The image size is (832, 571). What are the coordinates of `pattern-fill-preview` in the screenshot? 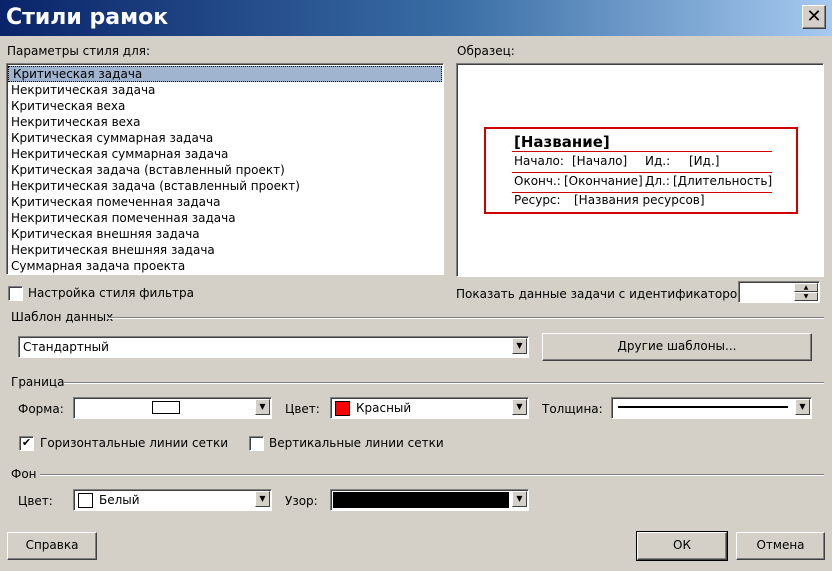 It's located at (421, 500).